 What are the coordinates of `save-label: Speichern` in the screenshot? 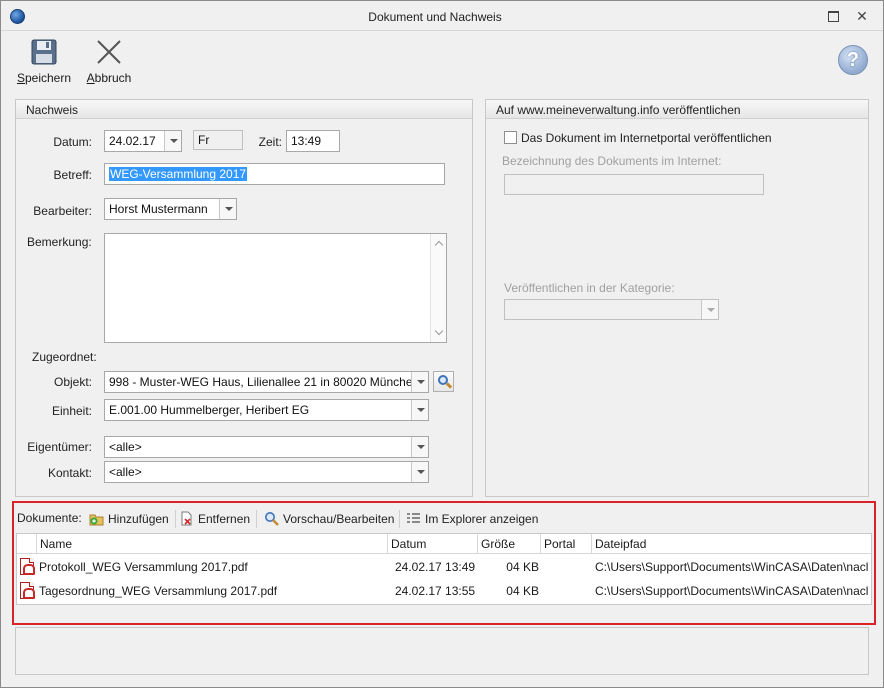 It's located at (44, 78).